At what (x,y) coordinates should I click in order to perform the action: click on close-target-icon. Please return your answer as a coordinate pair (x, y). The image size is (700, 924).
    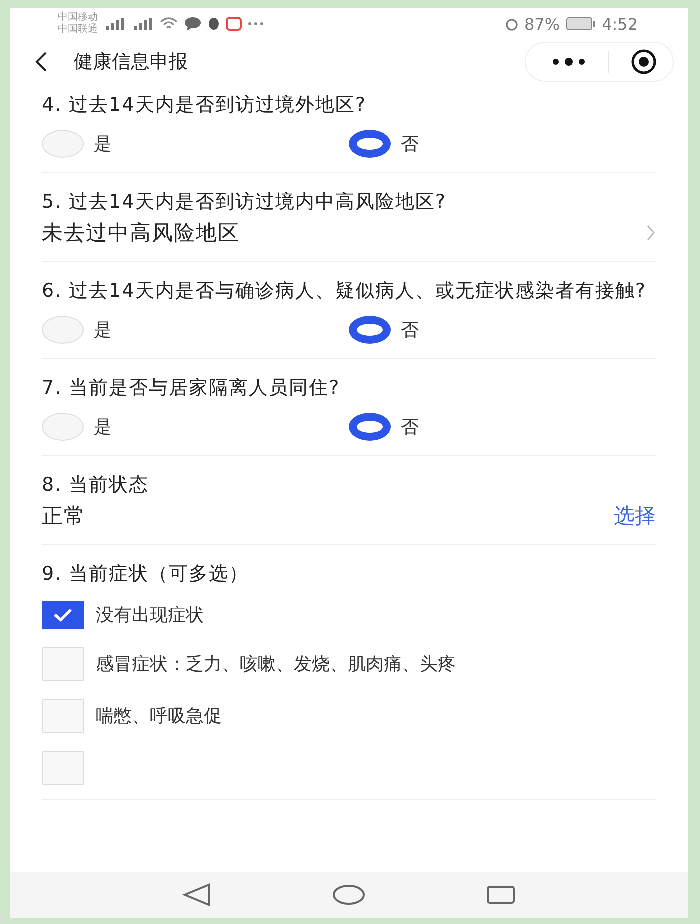
    Looking at the image, I should click on (644, 62).